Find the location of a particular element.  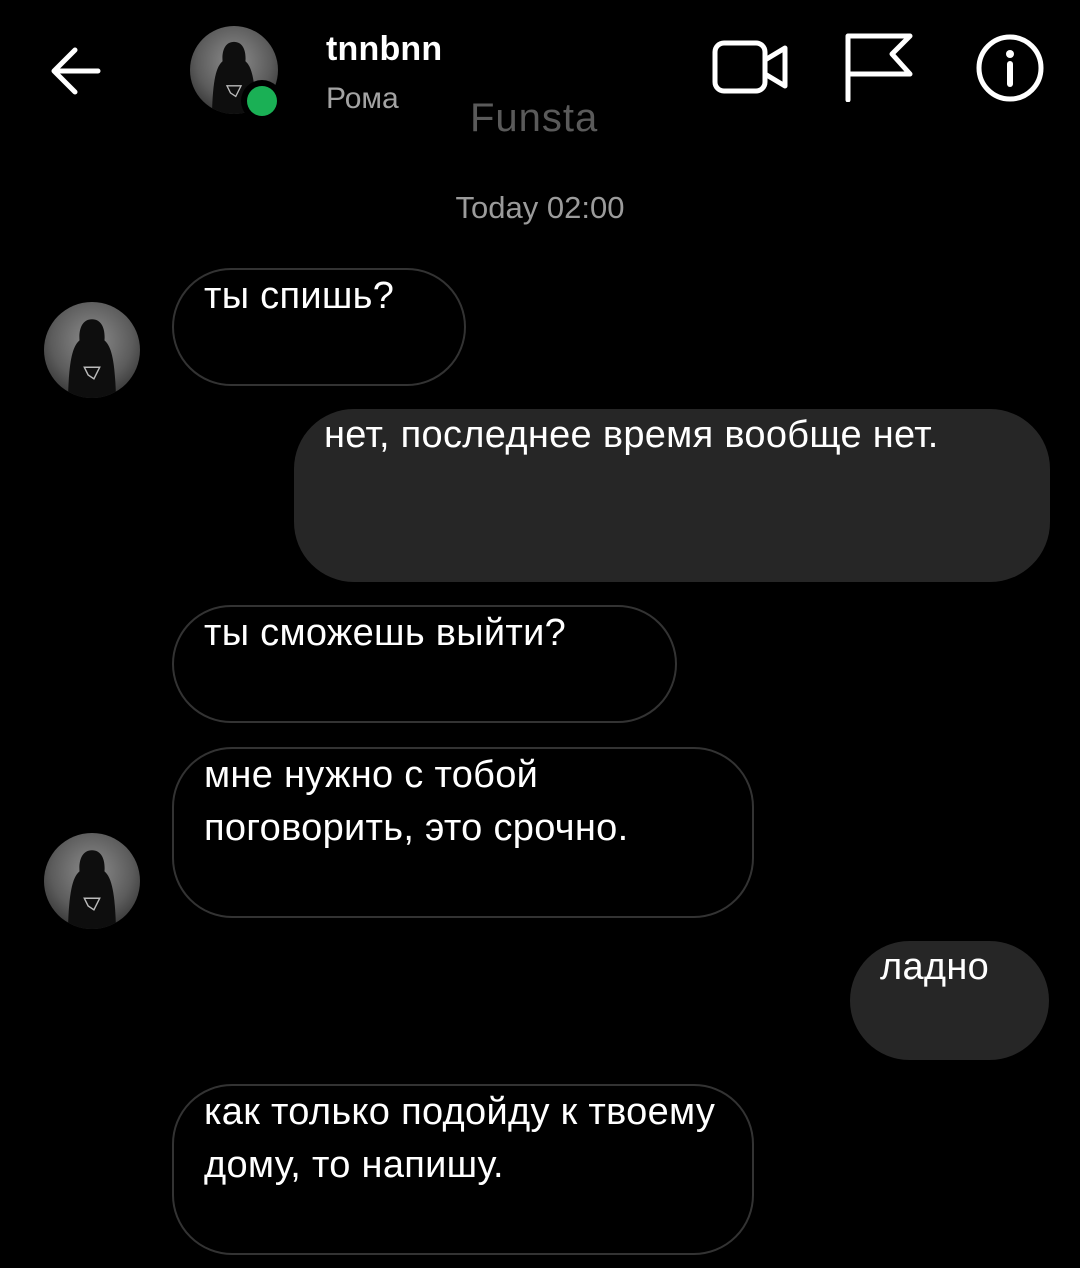

message-timestamp: Today 02:00 is located at coordinates (540, 207).